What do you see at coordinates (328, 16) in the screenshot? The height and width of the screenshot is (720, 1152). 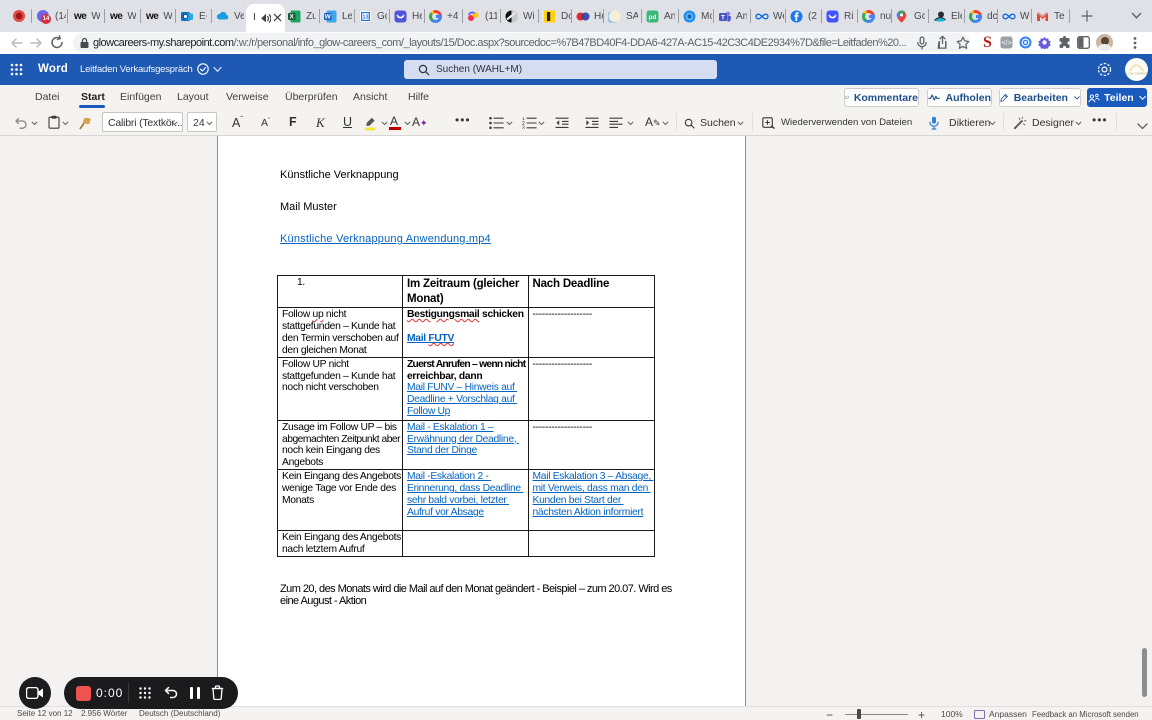 I see `svg-text: W` at bounding box center [328, 16].